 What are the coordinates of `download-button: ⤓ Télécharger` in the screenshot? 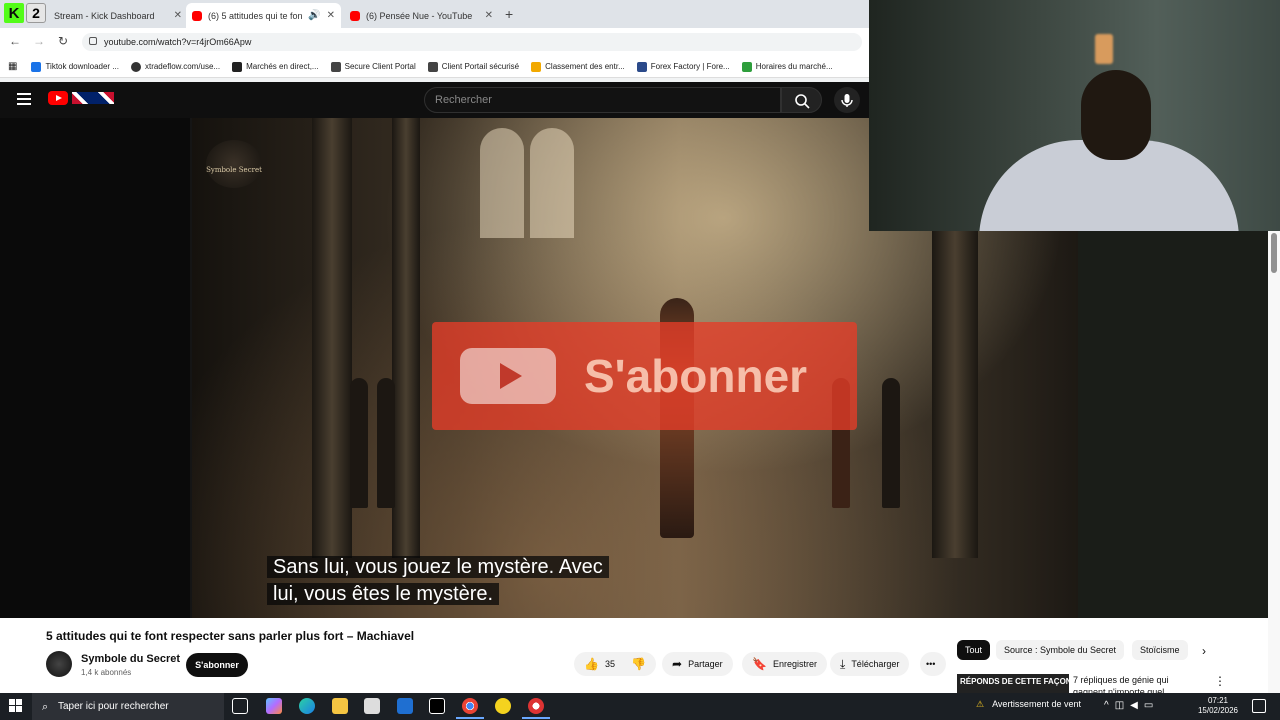 It's located at (870, 664).